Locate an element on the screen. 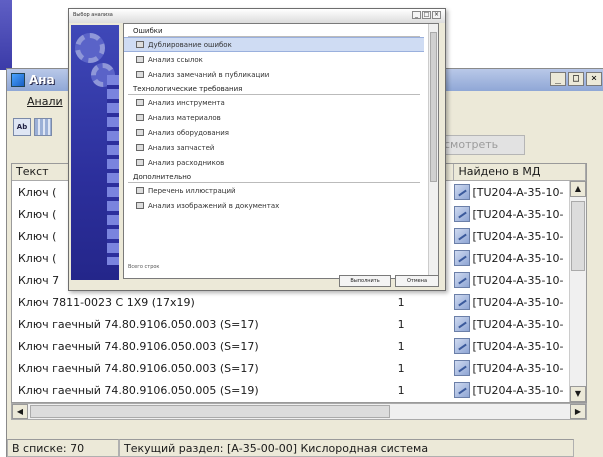 Image resolution: width=603 pixels, height=457 pixels. scroll-thumb is located at coordinates (578, 236).